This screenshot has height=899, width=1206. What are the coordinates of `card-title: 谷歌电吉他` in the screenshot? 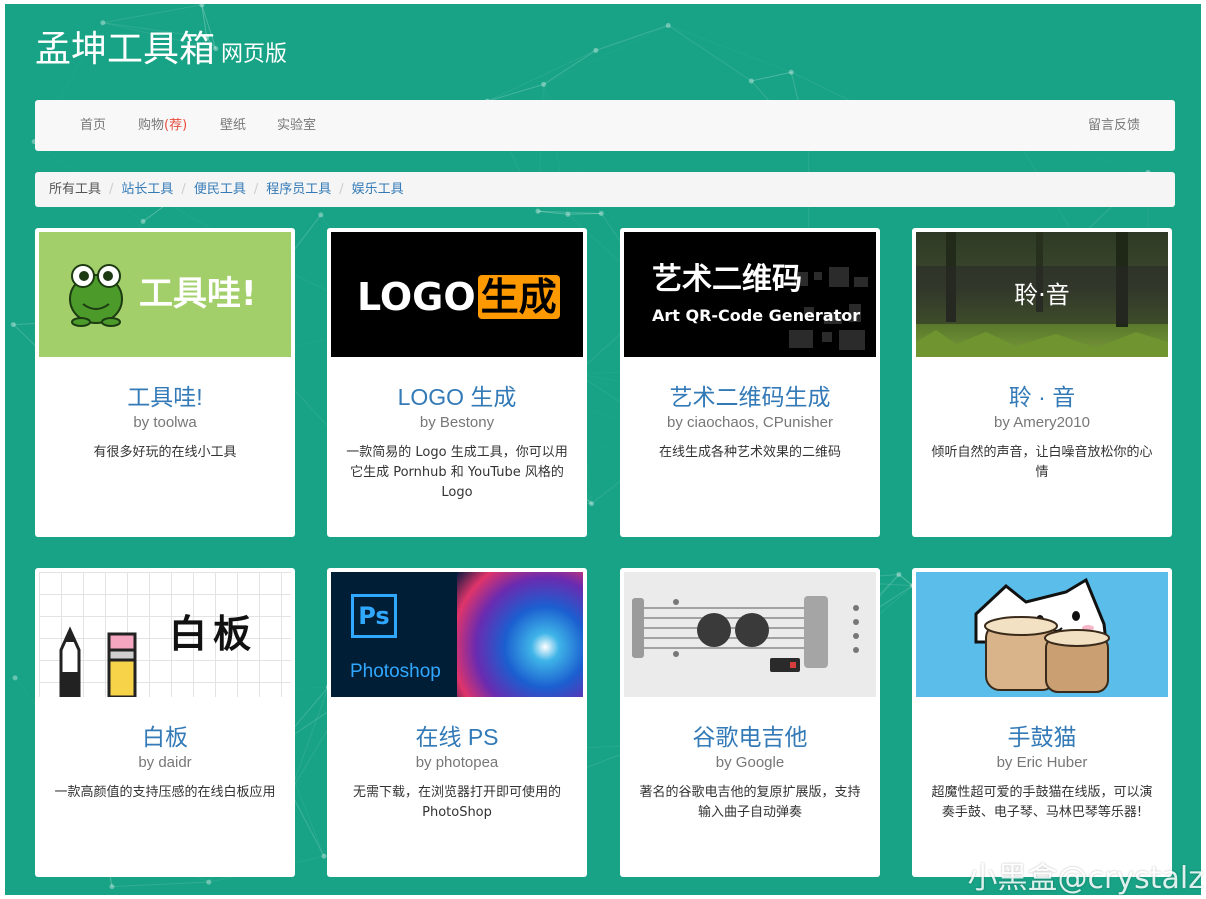 It's located at (750, 737).